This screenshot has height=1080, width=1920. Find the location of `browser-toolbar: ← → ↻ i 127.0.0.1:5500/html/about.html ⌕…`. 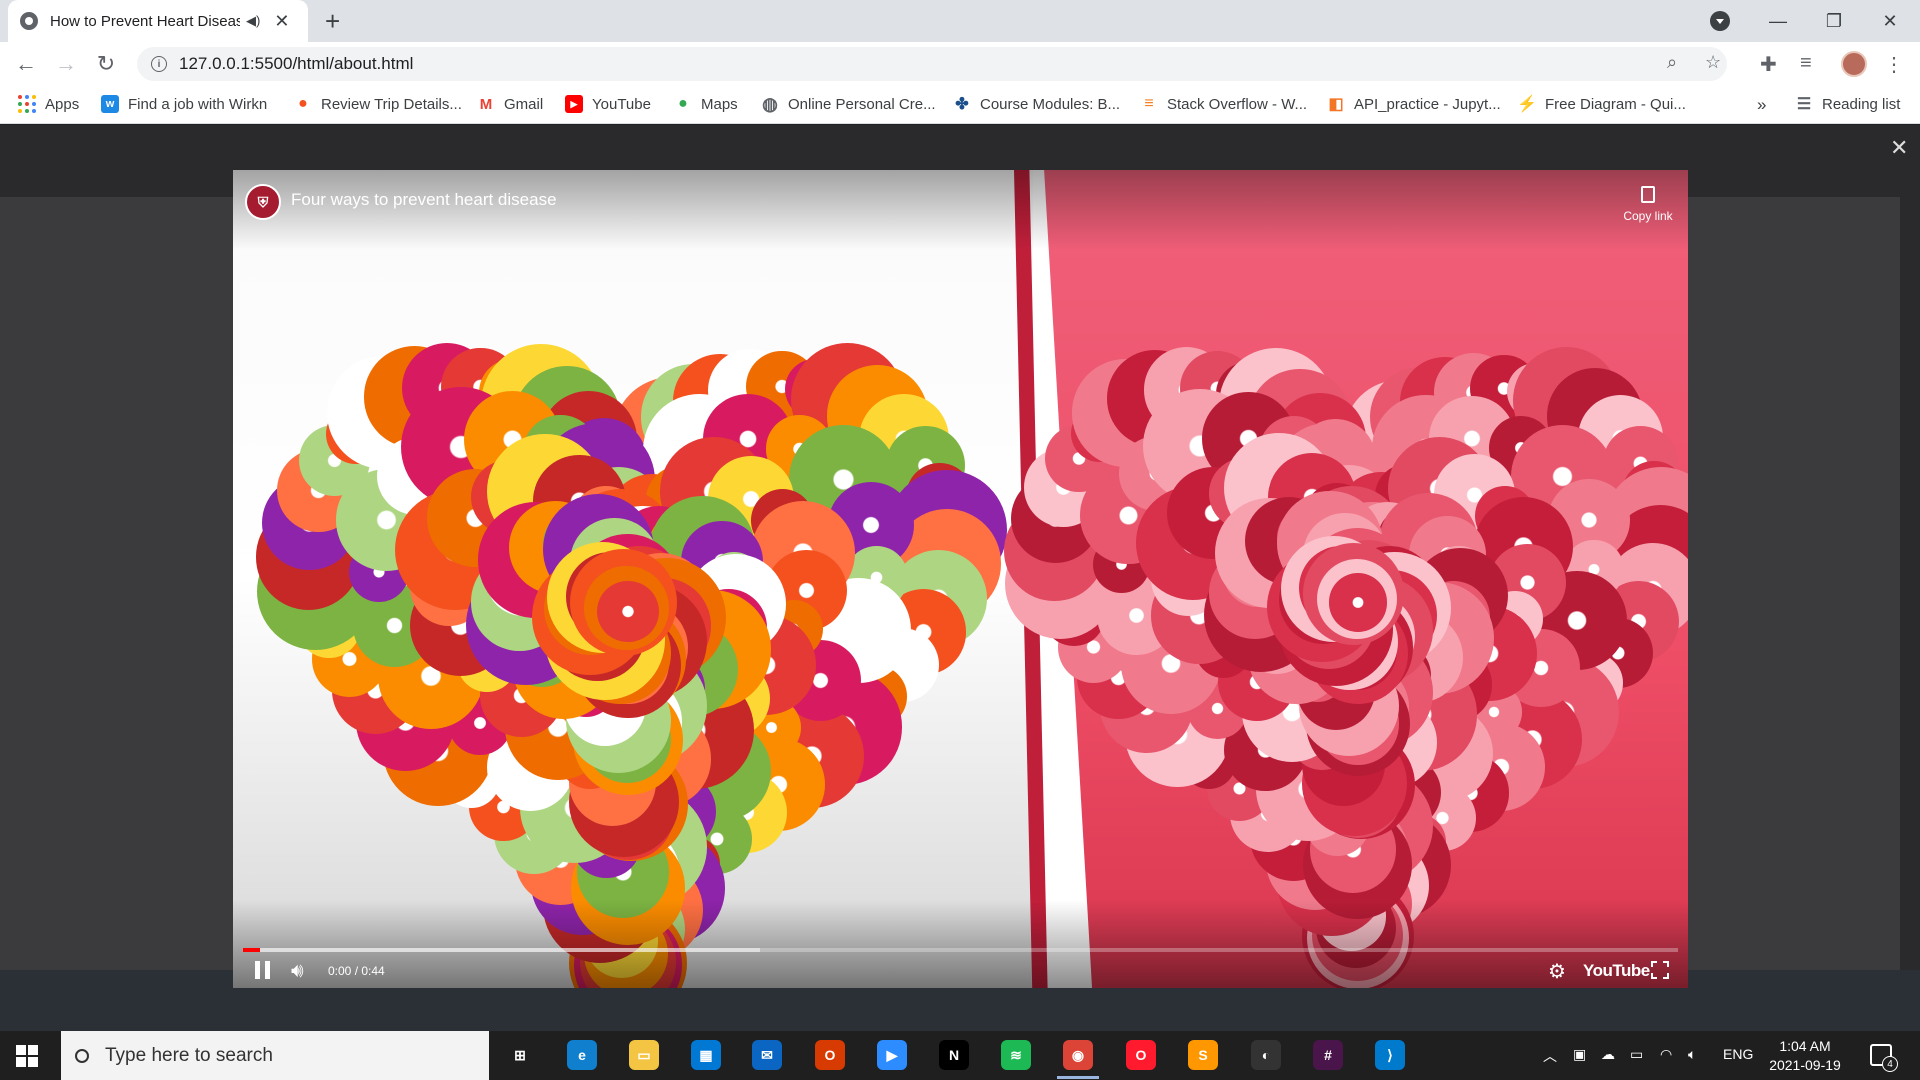

browser-toolbar: ← → ↻ i 127.0.0.1:5500/html/about.html ⌕… is located at coordinates (960, 64).